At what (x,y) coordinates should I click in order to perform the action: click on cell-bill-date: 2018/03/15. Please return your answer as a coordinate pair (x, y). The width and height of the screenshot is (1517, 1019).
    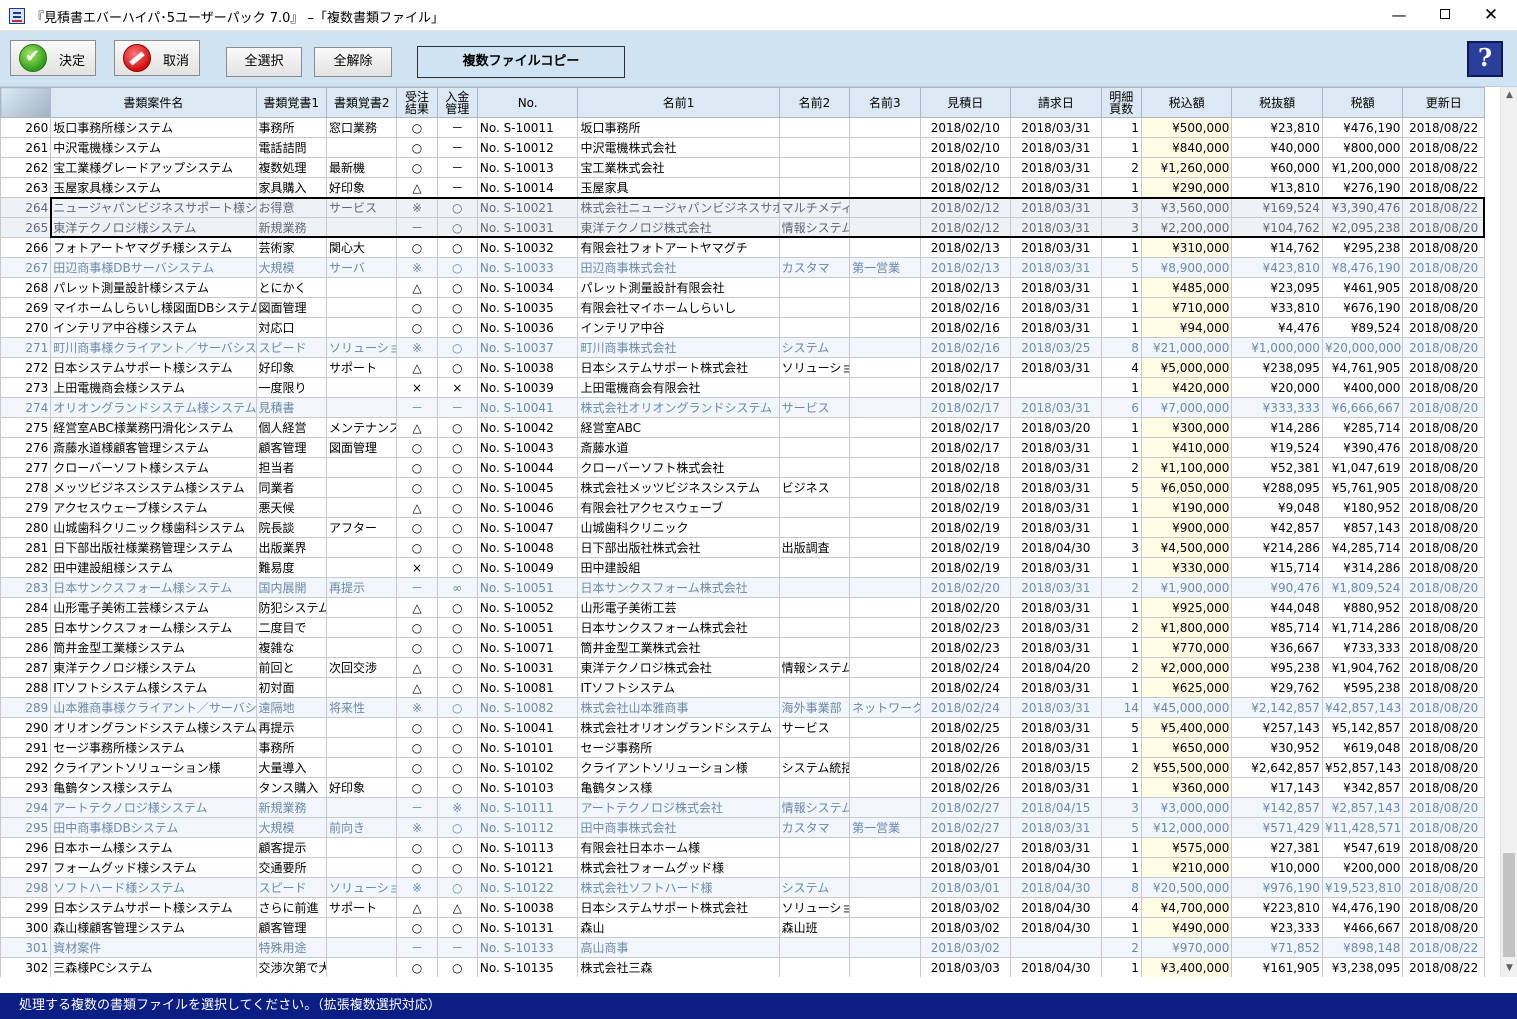
    Looking at the image, I should click on (1056, 767).